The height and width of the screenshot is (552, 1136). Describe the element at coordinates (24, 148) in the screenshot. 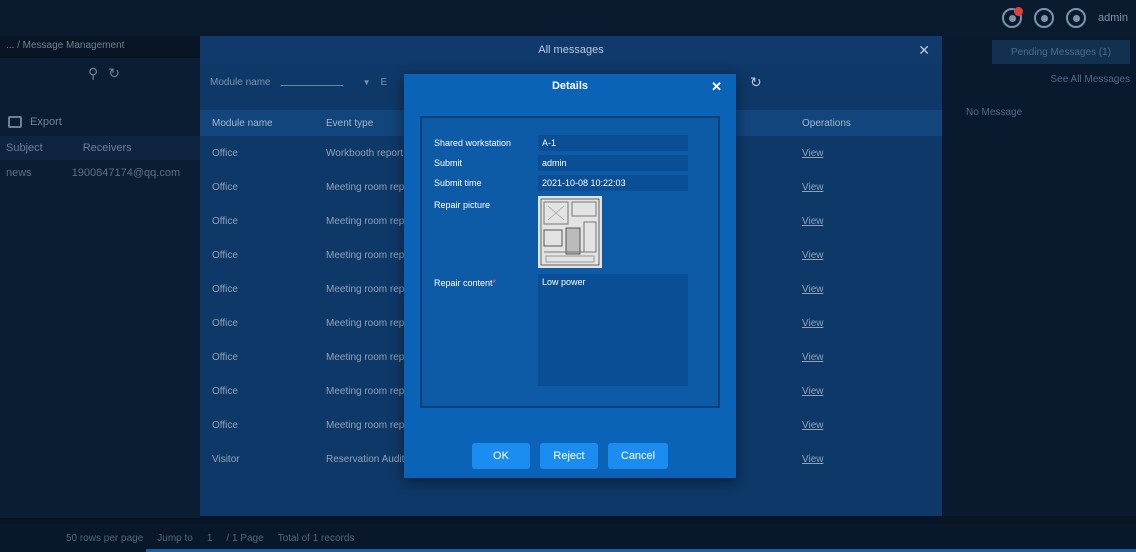

I see `bg-col-subject: Subject` at that location.